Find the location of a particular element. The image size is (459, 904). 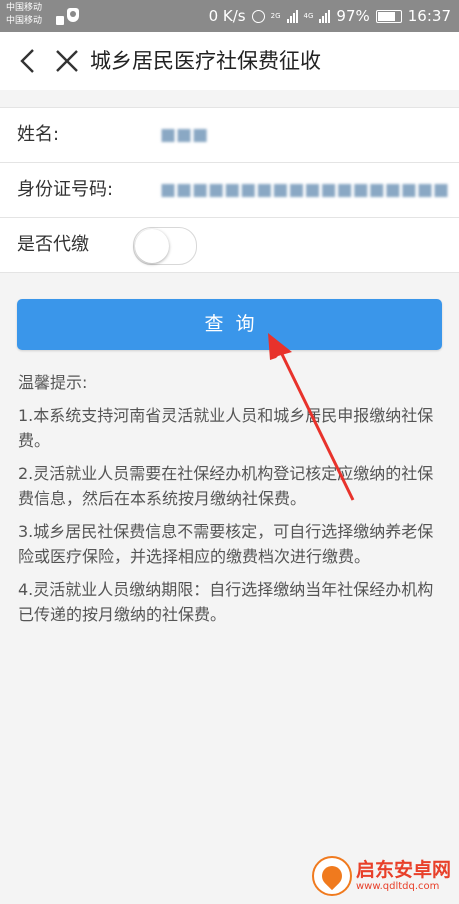

battery-icon is located at coordinates (388, 16).